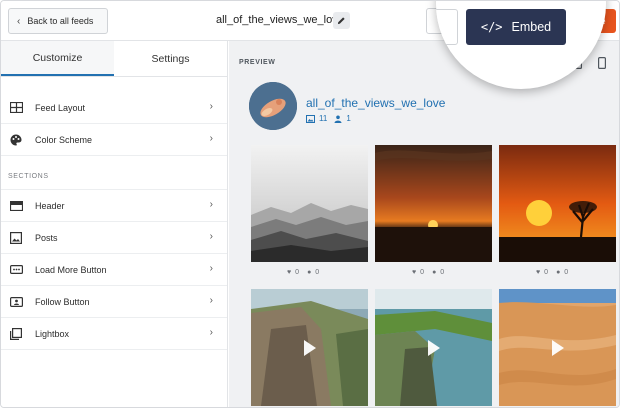 The image size is (620, 408). What do you see at coordinates (16, 334) in the screenshot?
I see `lightbox-icon` at bounding box center [16, 334].